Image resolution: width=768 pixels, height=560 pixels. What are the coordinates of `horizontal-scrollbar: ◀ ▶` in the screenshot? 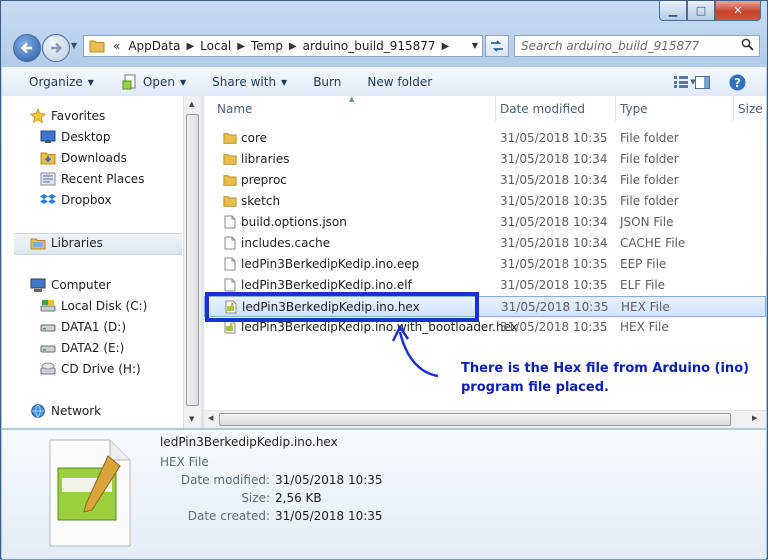 It's located at (485, 419).